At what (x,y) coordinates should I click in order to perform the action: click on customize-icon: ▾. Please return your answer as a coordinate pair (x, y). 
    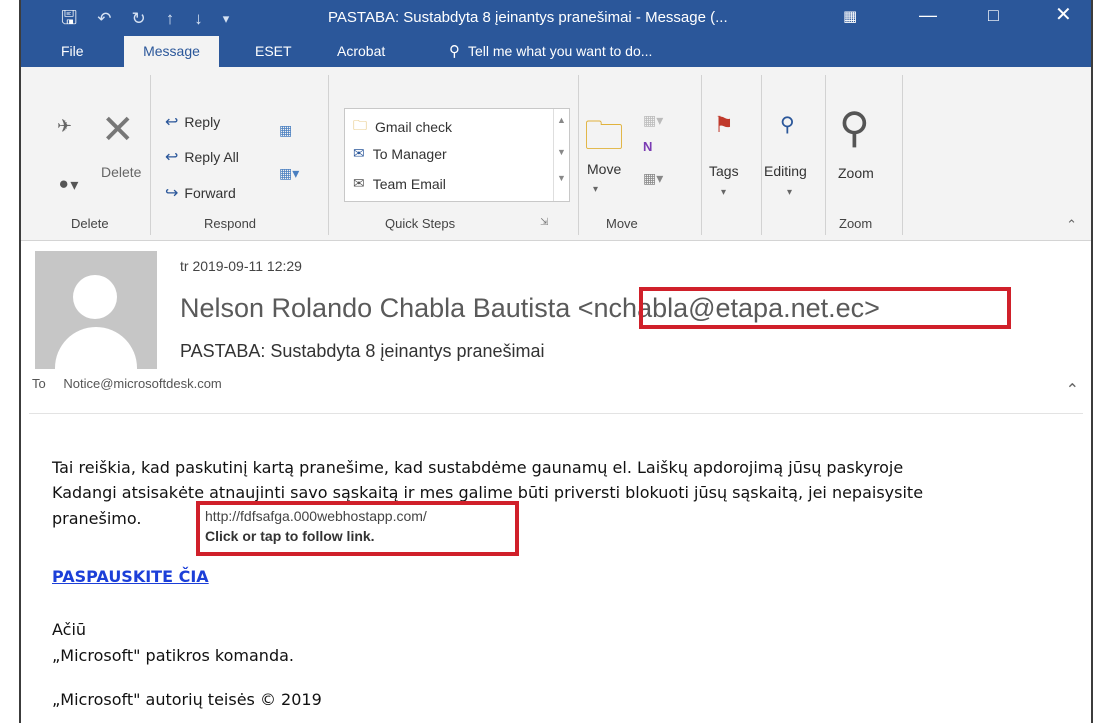
    Looking at the image, I should click on (226, 18).